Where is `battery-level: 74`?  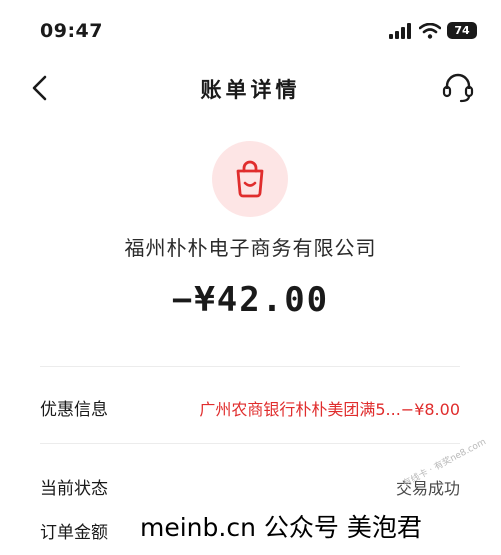 battery-level: 74 is located at coordinates (462, 30).